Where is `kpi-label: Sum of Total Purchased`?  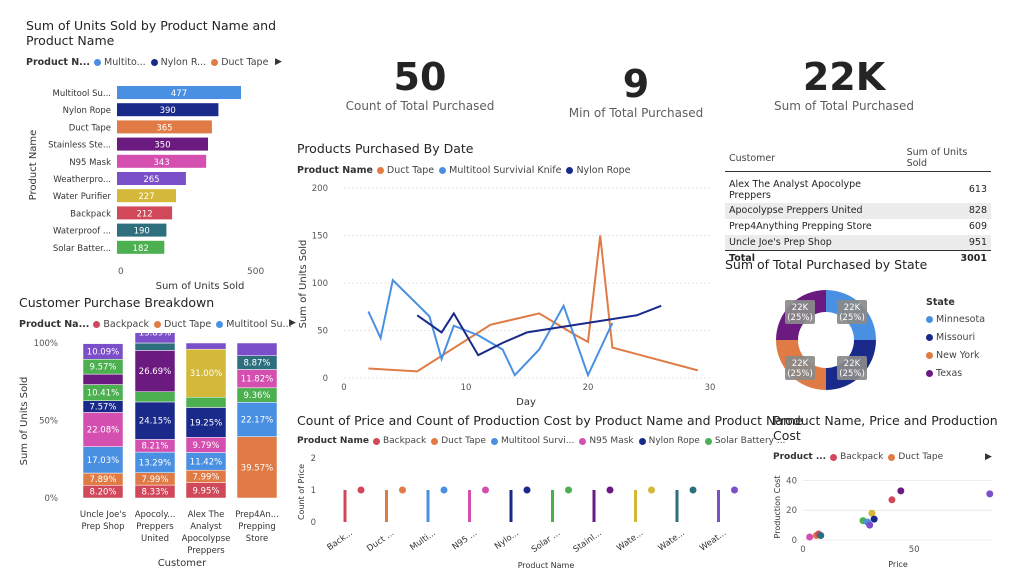
kpi-label: Sum of Total Purchased is located at coordinates (844, 106).